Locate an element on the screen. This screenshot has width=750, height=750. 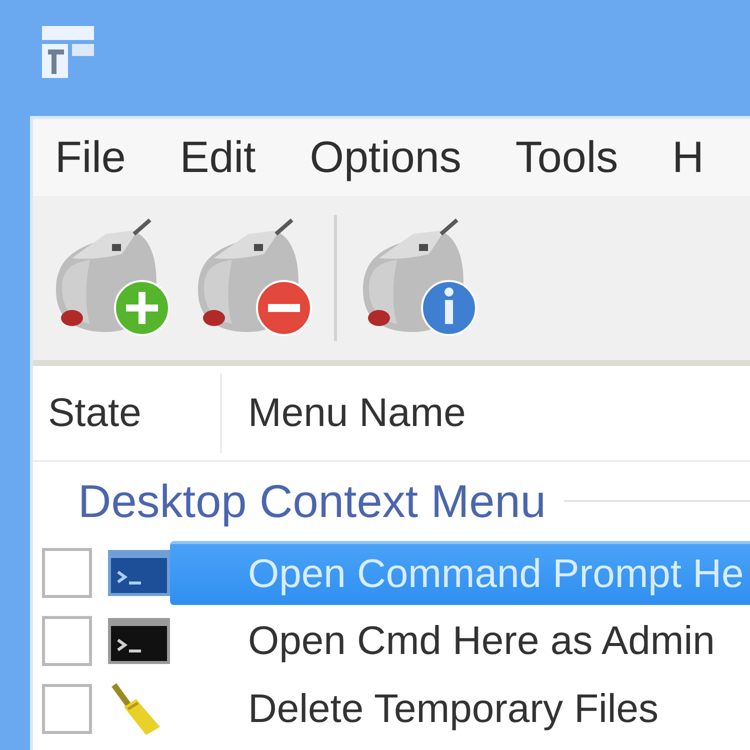
group-header: Desktop Context Menu is located at coordinates (312, 500).